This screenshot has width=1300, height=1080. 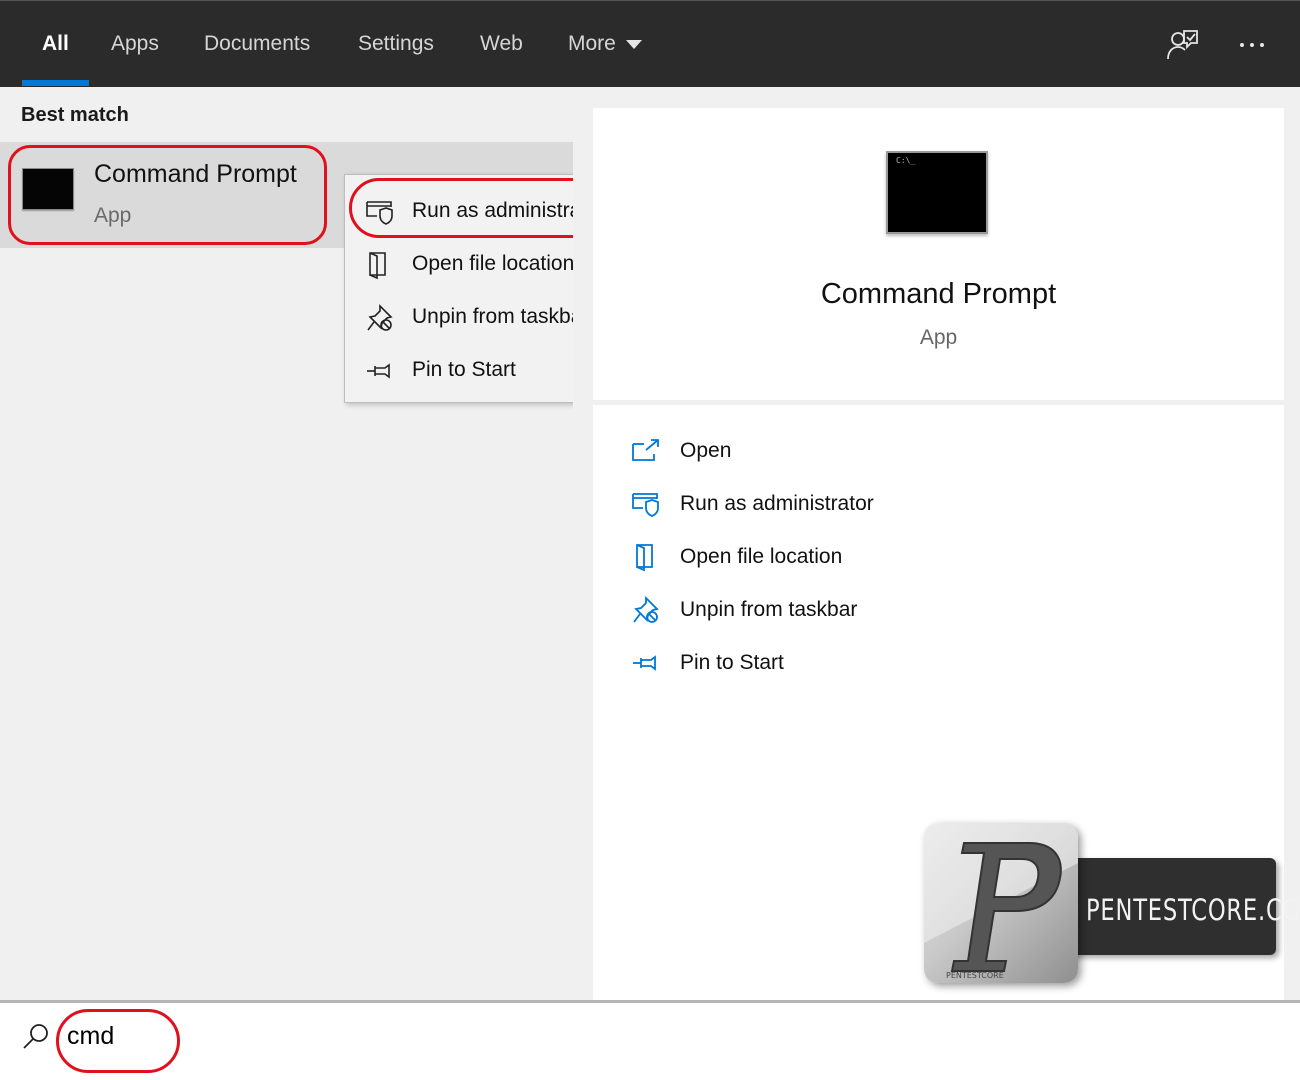 I want to click on tab-settings: Settings, so click(x=396, y=44).